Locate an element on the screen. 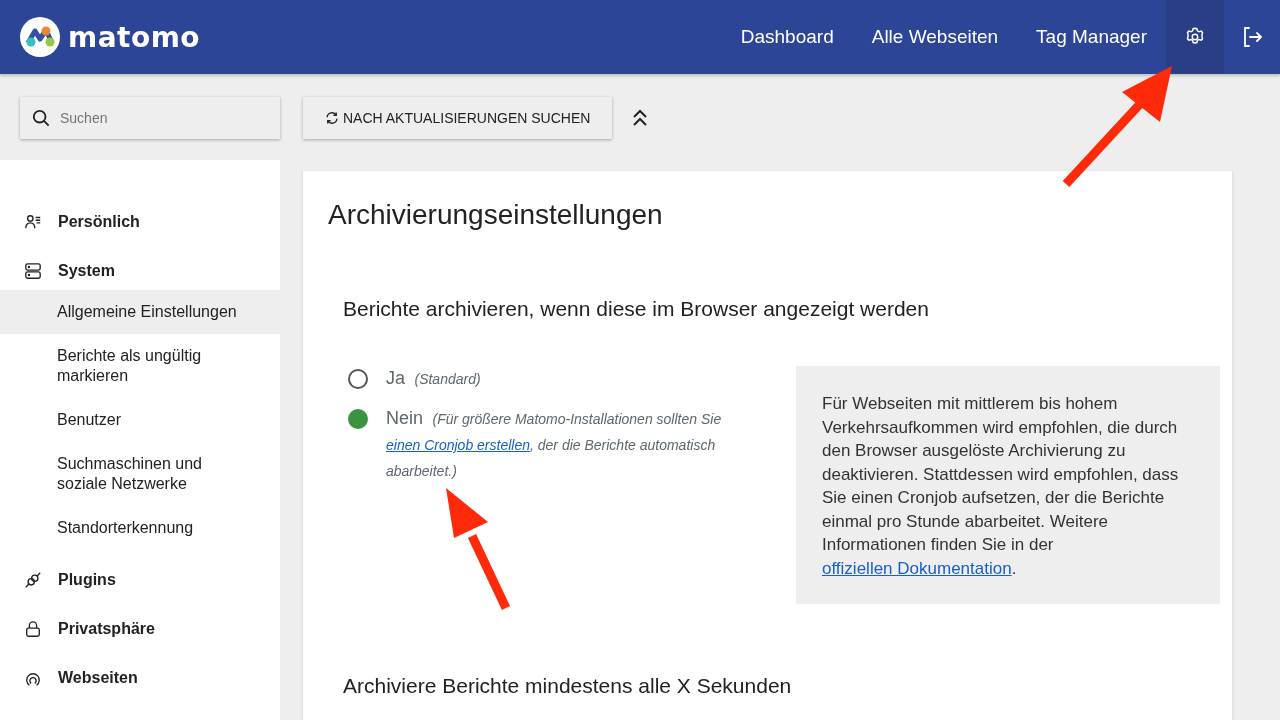  cronjob-link: einen Cronjob erstellen is located at coordinates (458, 445).